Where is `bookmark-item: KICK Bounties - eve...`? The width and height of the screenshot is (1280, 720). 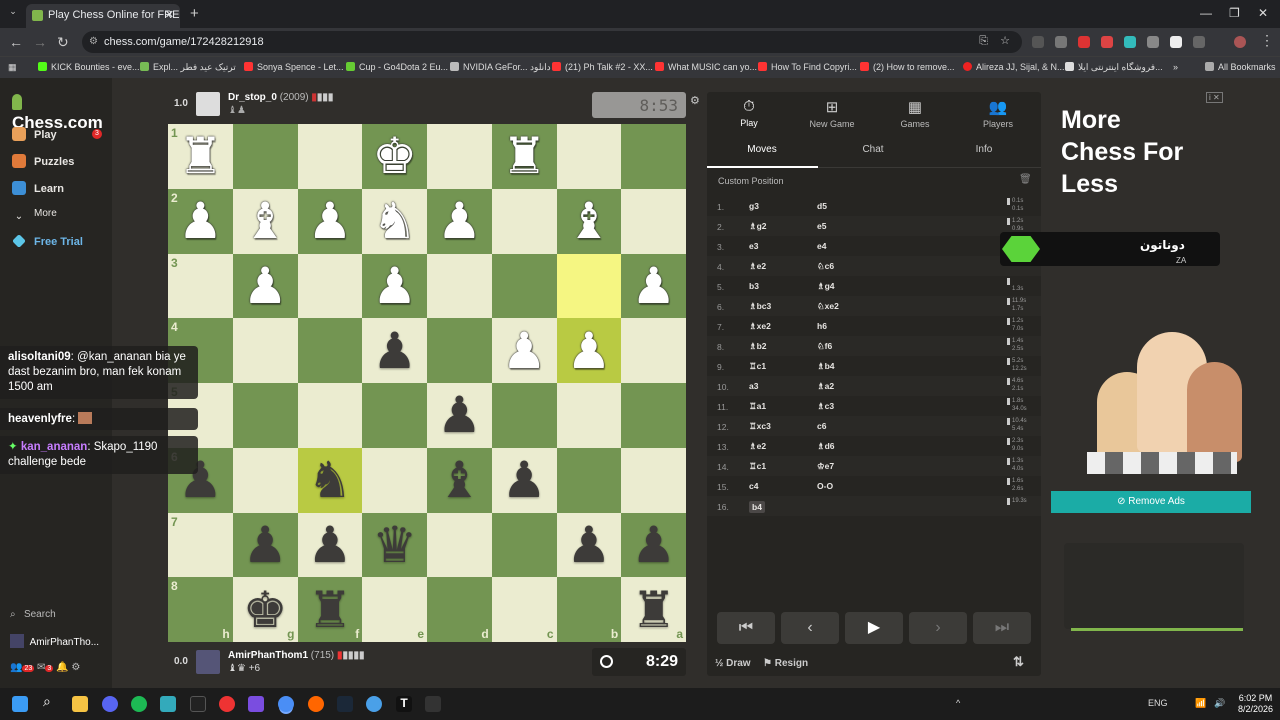
bookmark-item: KICK Bounties - eve... is located at coordinates (89, 67).